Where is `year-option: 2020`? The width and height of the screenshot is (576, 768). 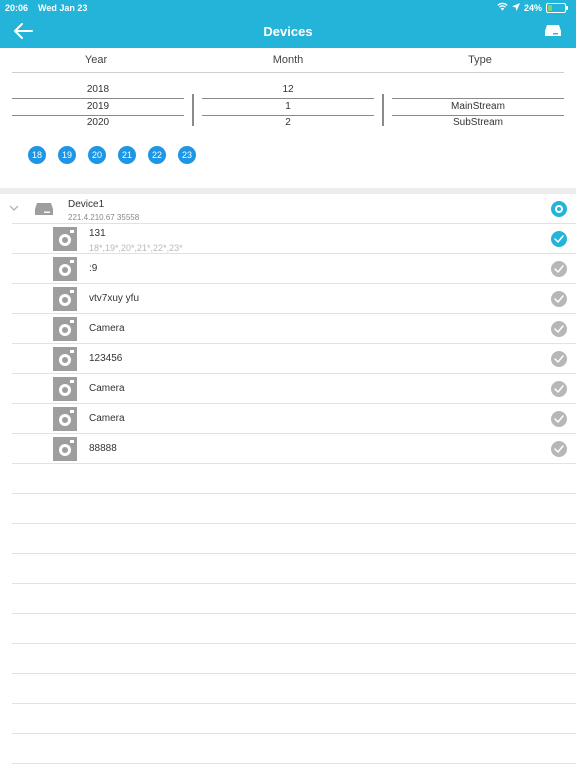 year-option: 2020 is located at coordinates (98, 123).